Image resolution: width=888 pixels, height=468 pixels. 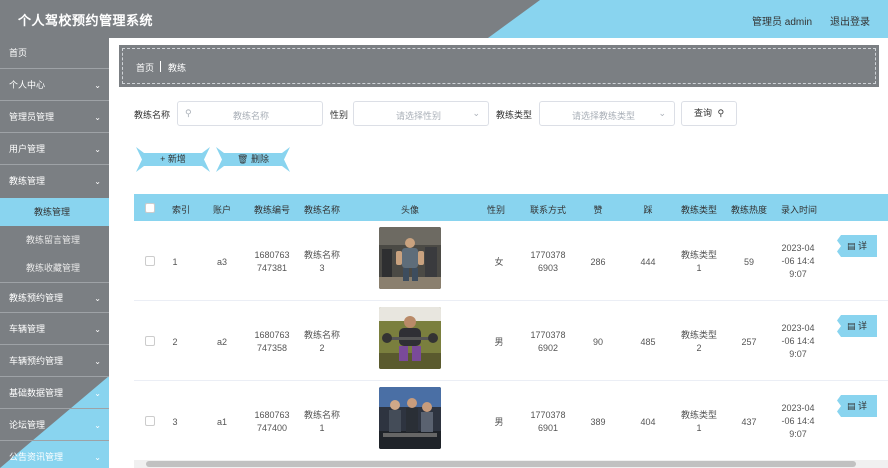 I want to click on cell-coach-code: 1680763 747381, so click(x=272, y=262).